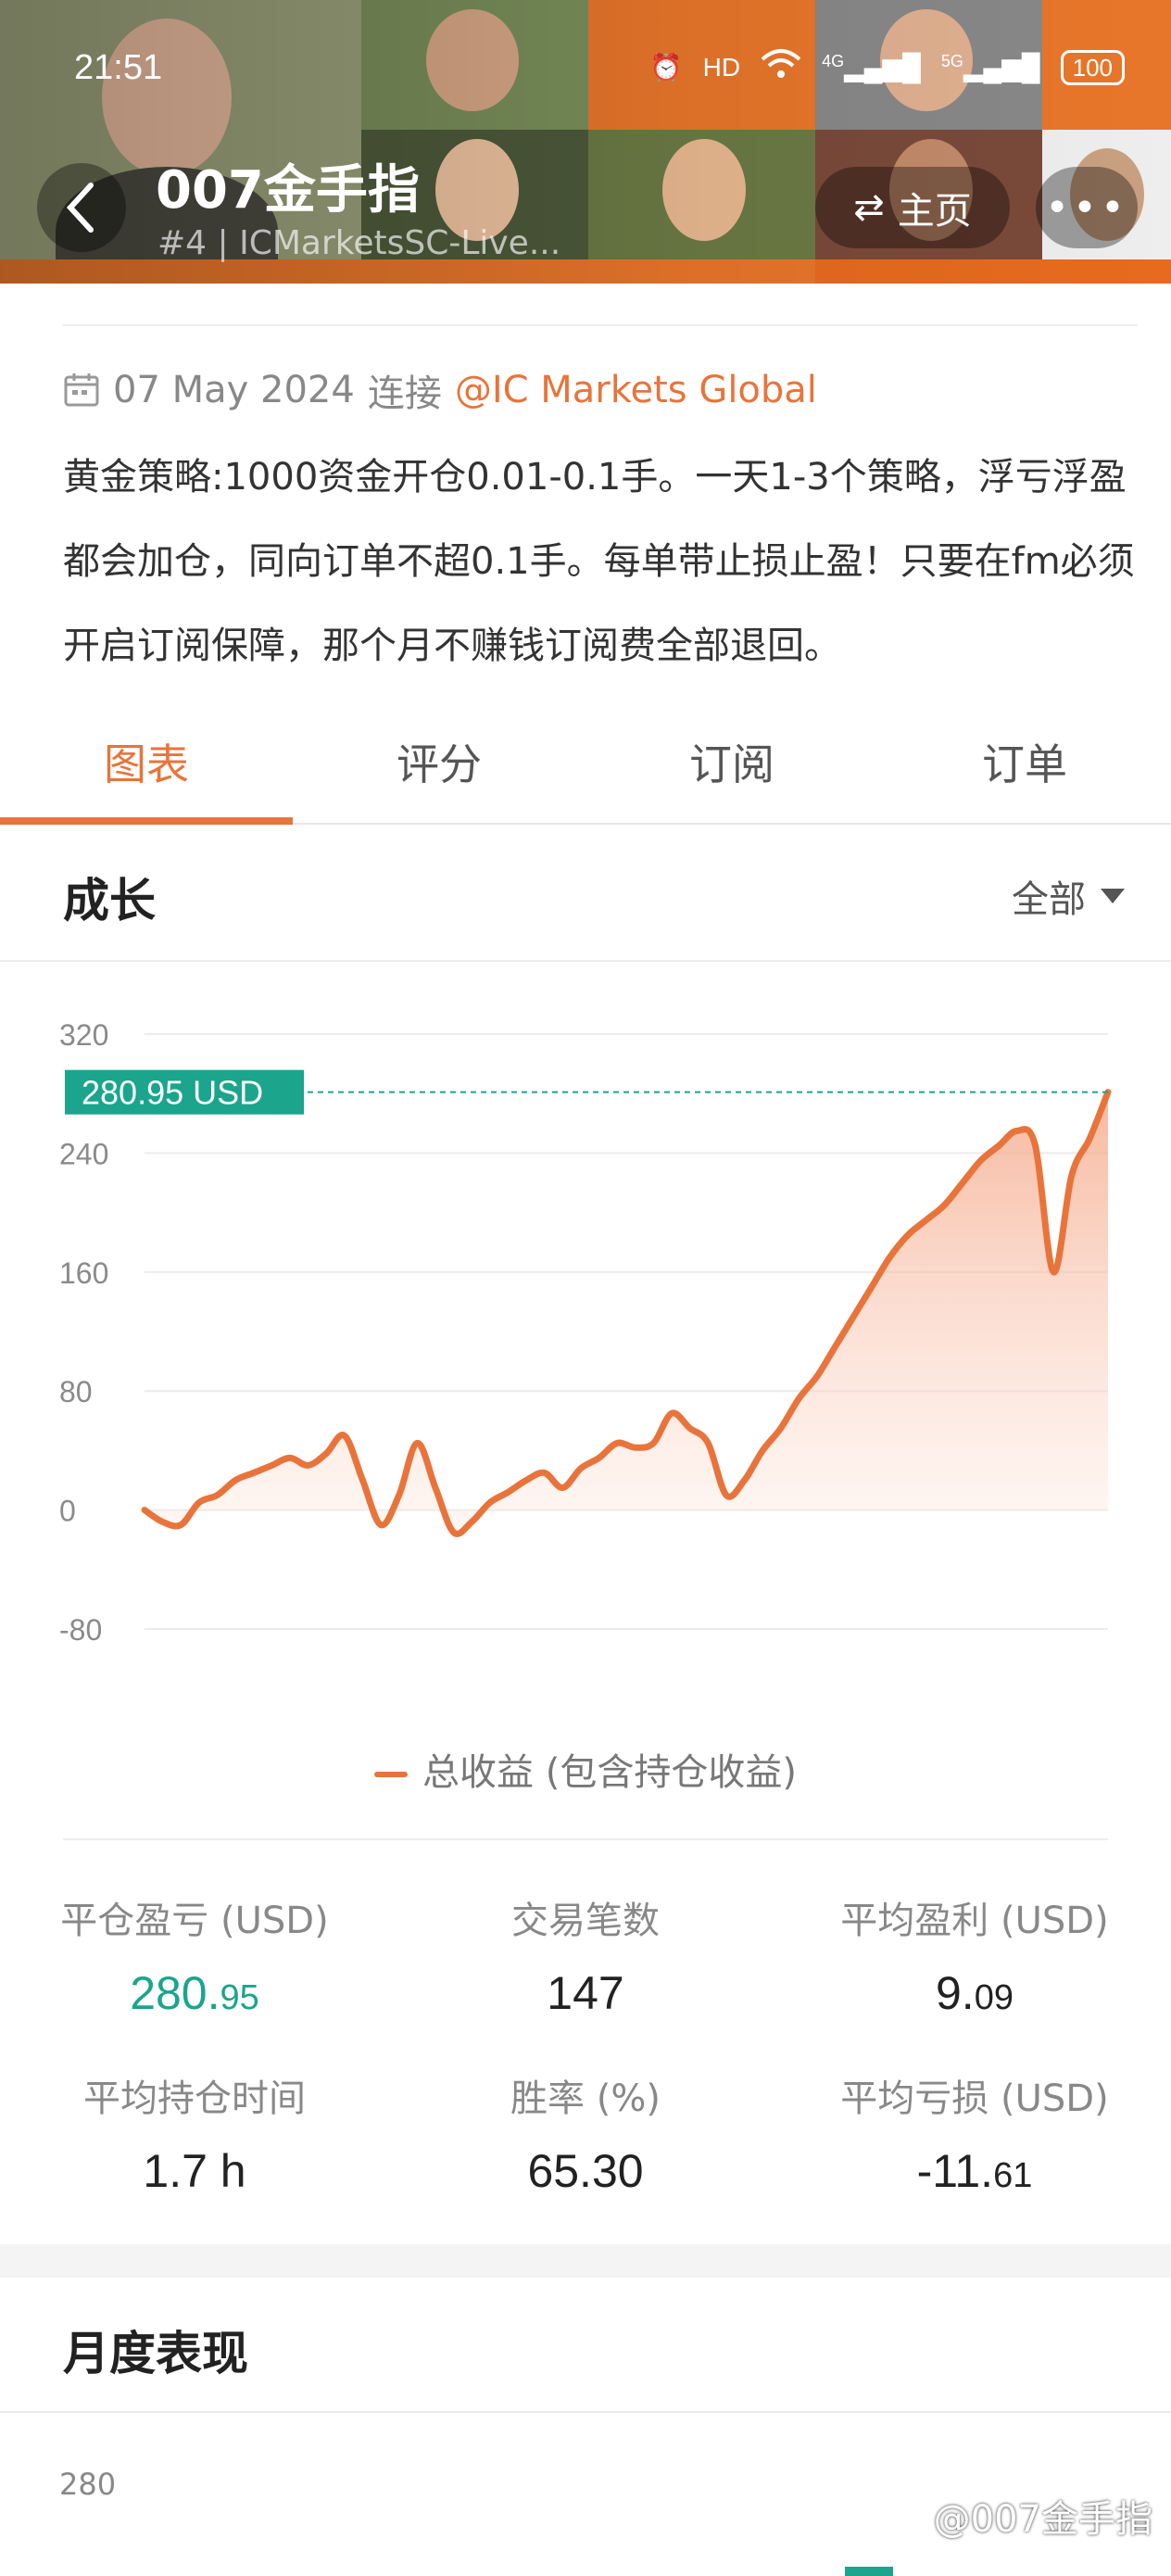 The image size is (1171, 2576). I want to click on signal-5g-icon: 5G▂▄▆█, so click(990, 67).